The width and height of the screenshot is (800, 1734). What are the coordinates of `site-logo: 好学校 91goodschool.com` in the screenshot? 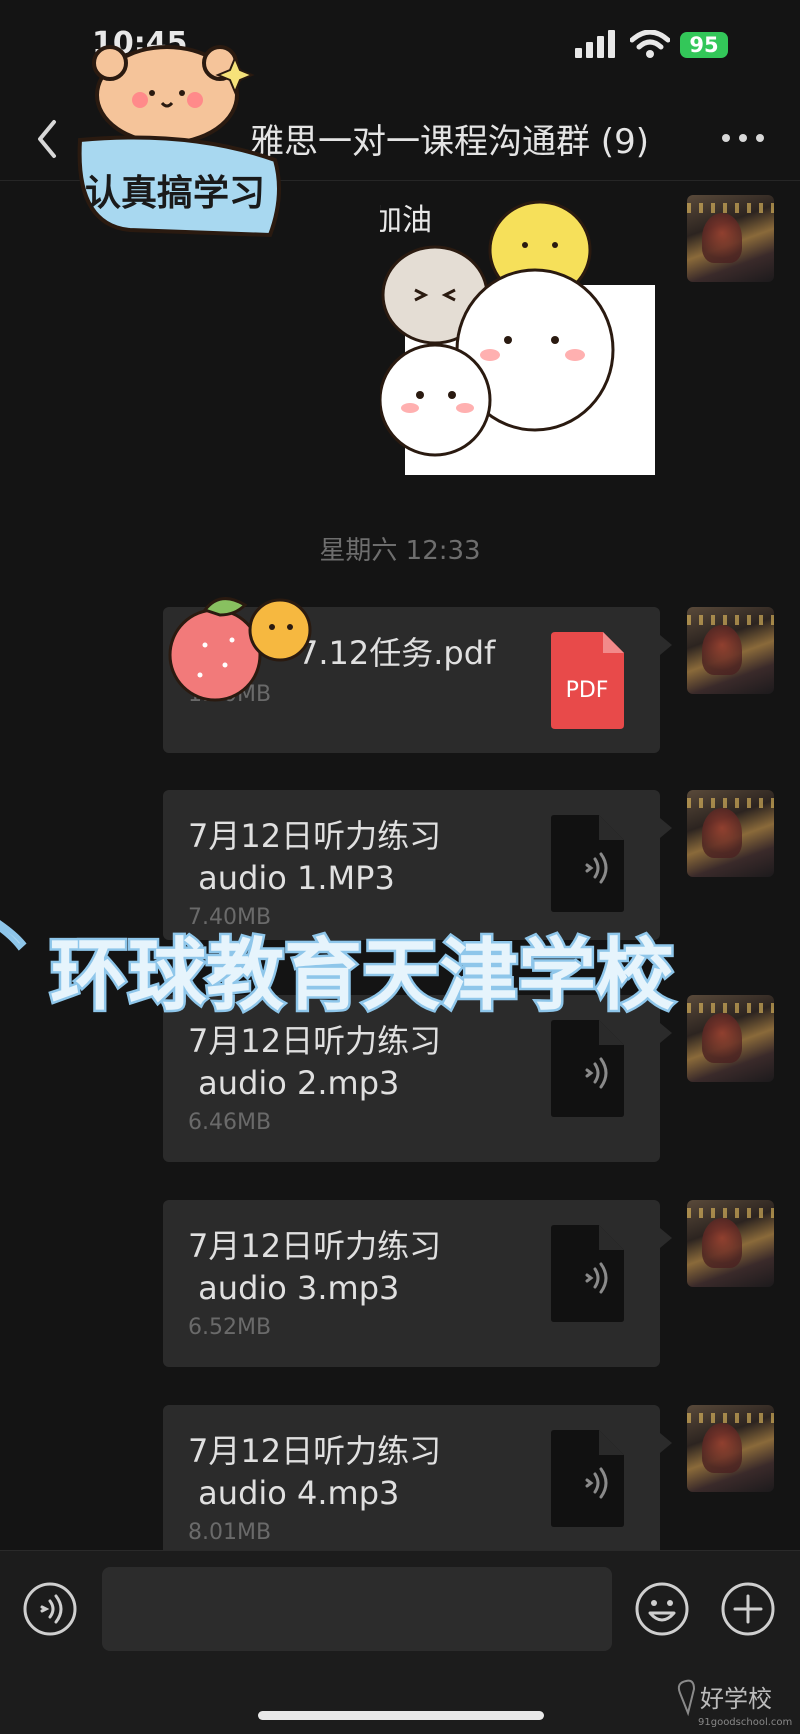 It's located at (734, 1703).